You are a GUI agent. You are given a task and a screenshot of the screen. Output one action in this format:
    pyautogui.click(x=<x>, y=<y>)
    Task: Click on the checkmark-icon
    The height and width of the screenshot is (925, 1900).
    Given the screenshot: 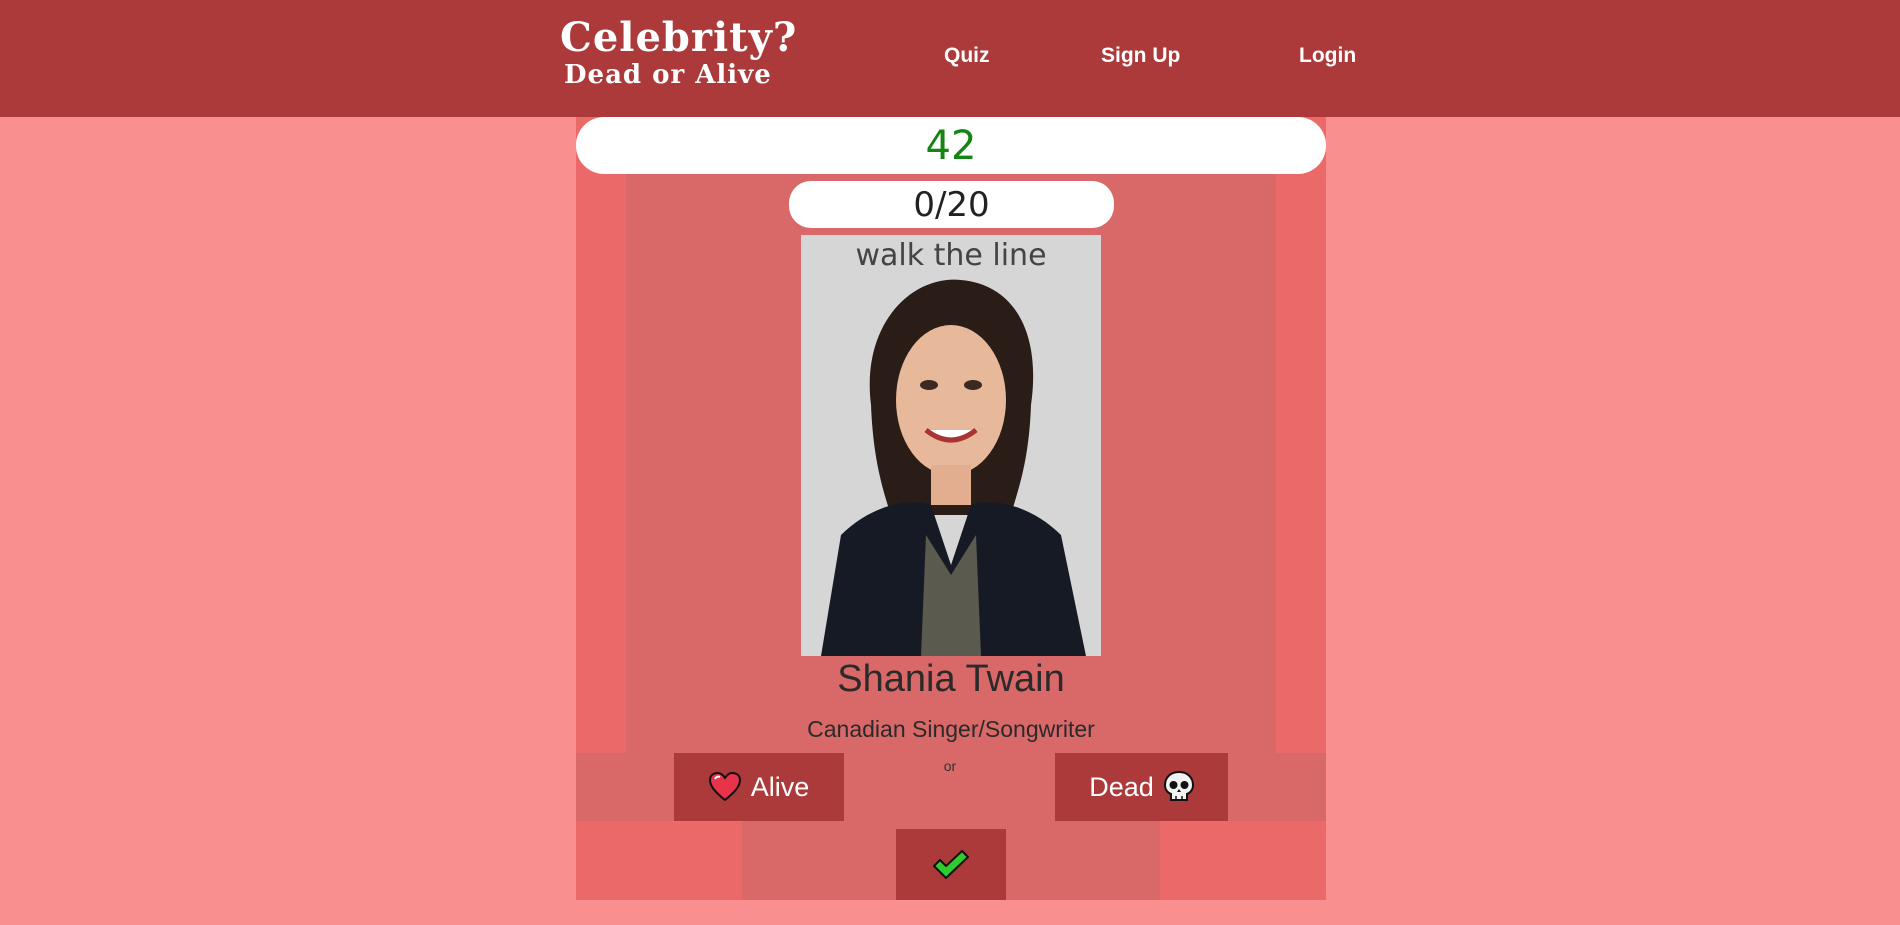 What is the action you would take?
    pyautogui.click(x=951, y=864)
    